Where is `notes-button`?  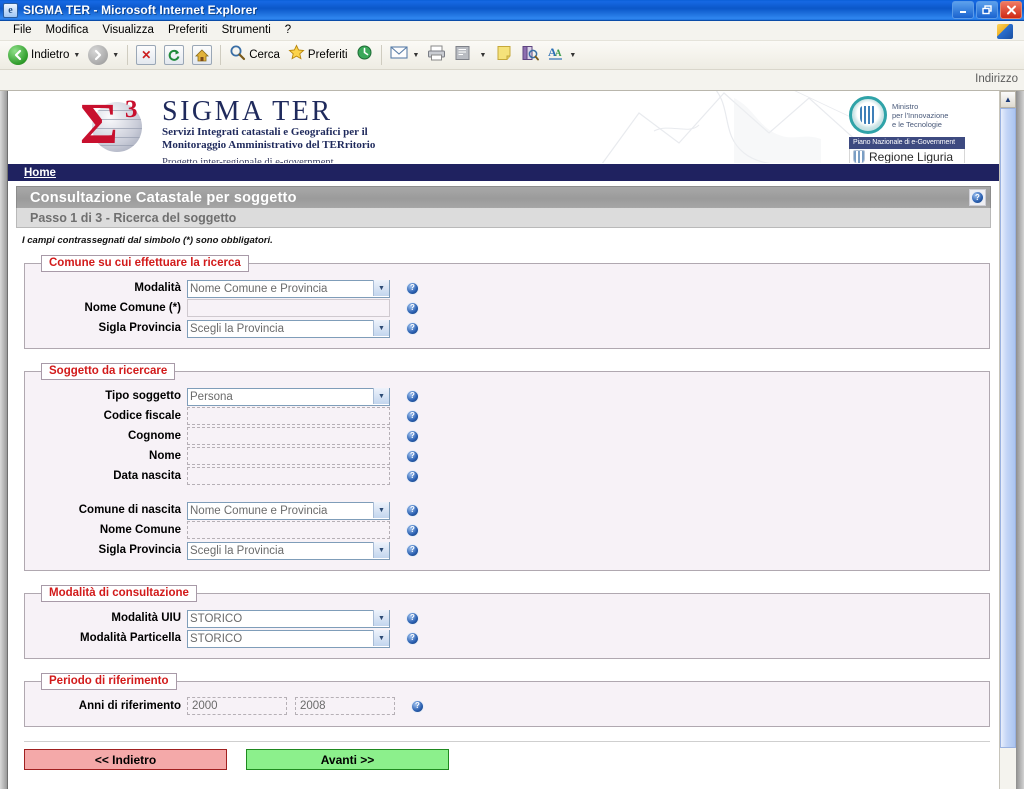 notes-button is located at coordinates (504, 55).